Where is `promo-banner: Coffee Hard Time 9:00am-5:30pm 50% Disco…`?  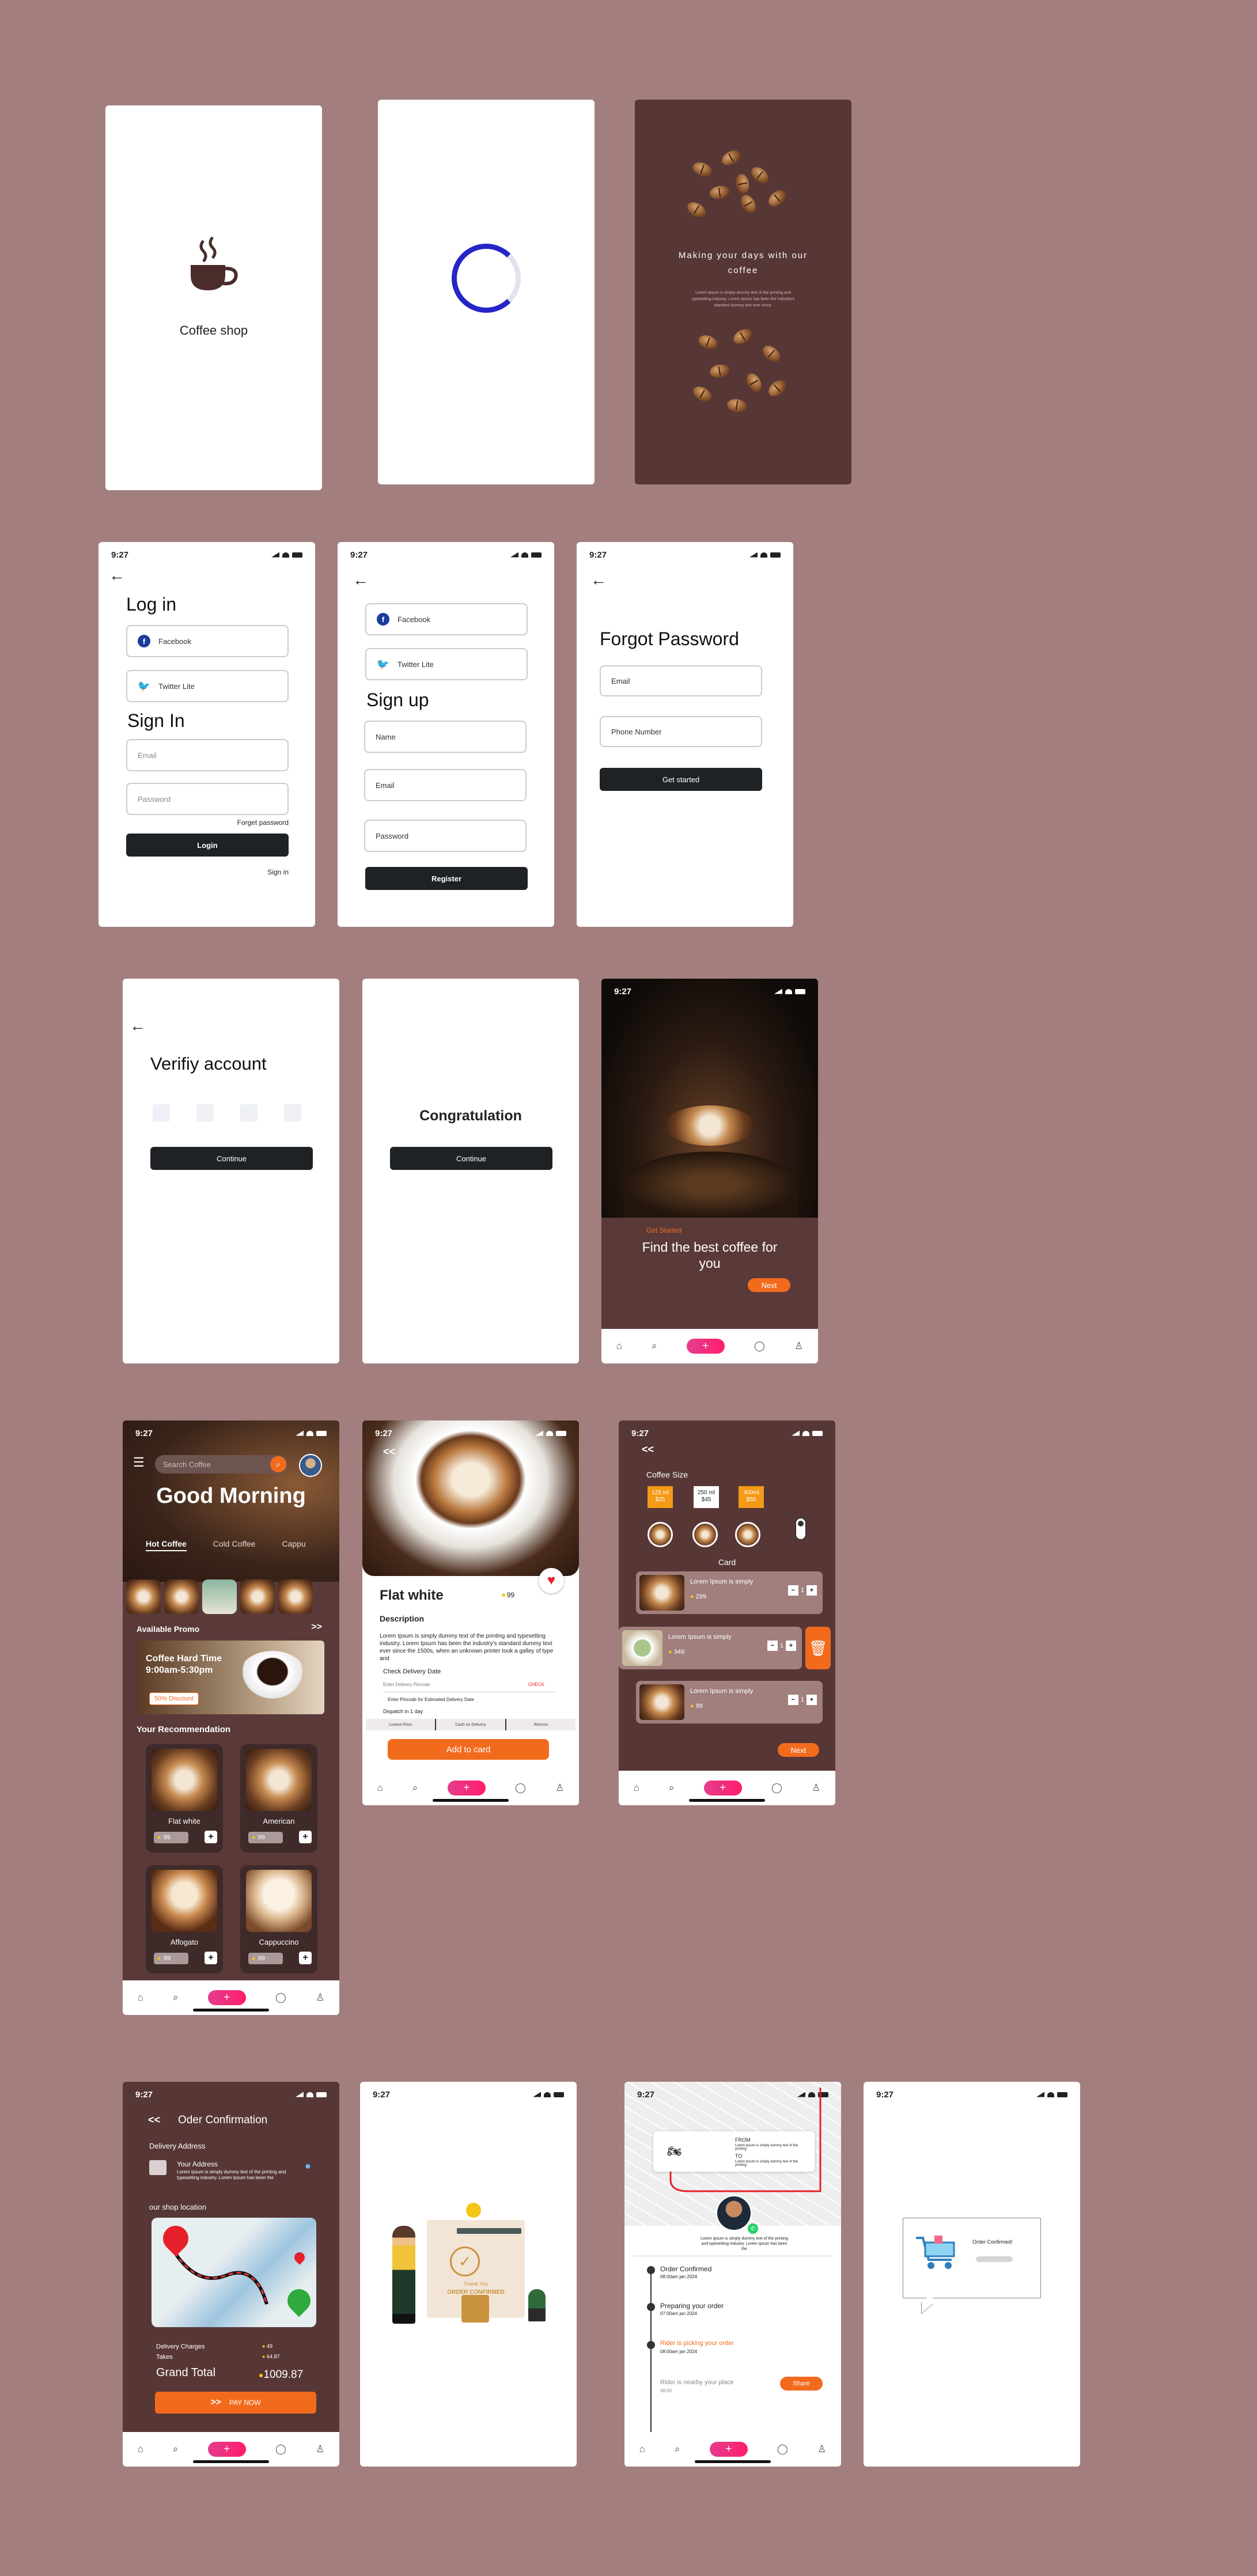 promo-banner: Coffee Hard Time 9:00am-5:30pm 50% Disco… is located at coordinates (230, 1678).